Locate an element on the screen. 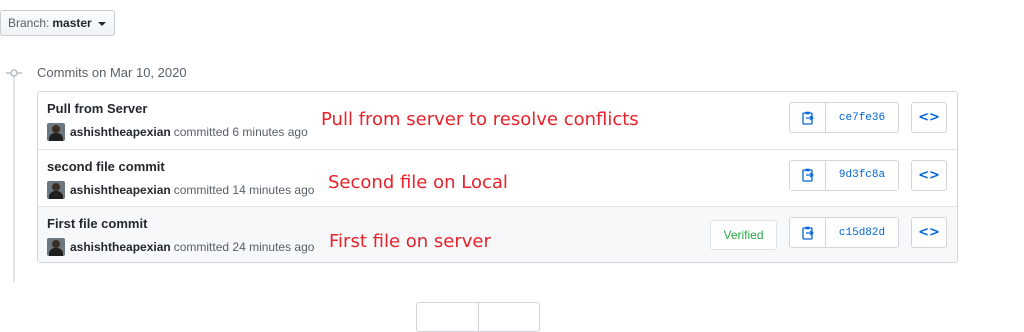  pagination-older-button is located at coordinates (508, 317).